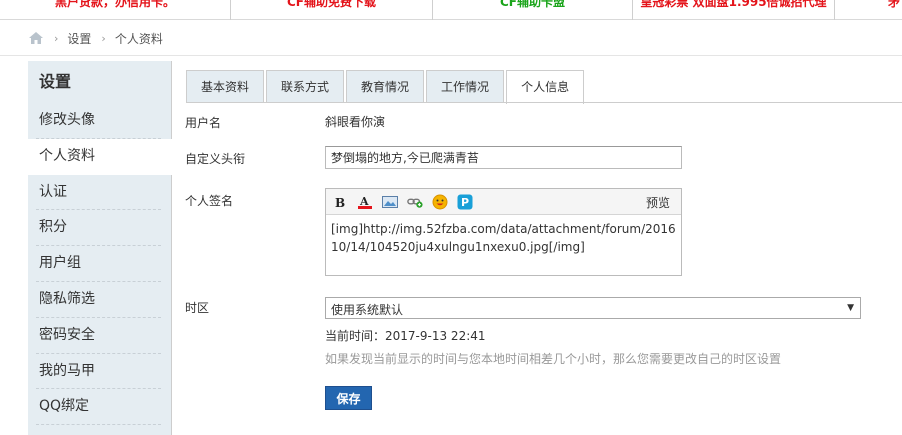 This screenshot has height=435, width=902. What do you see at coordinates (332, 10) in the screenshot?
I see `ad-link-2: CF辅助免费下载` at bounding box center [332, 10].